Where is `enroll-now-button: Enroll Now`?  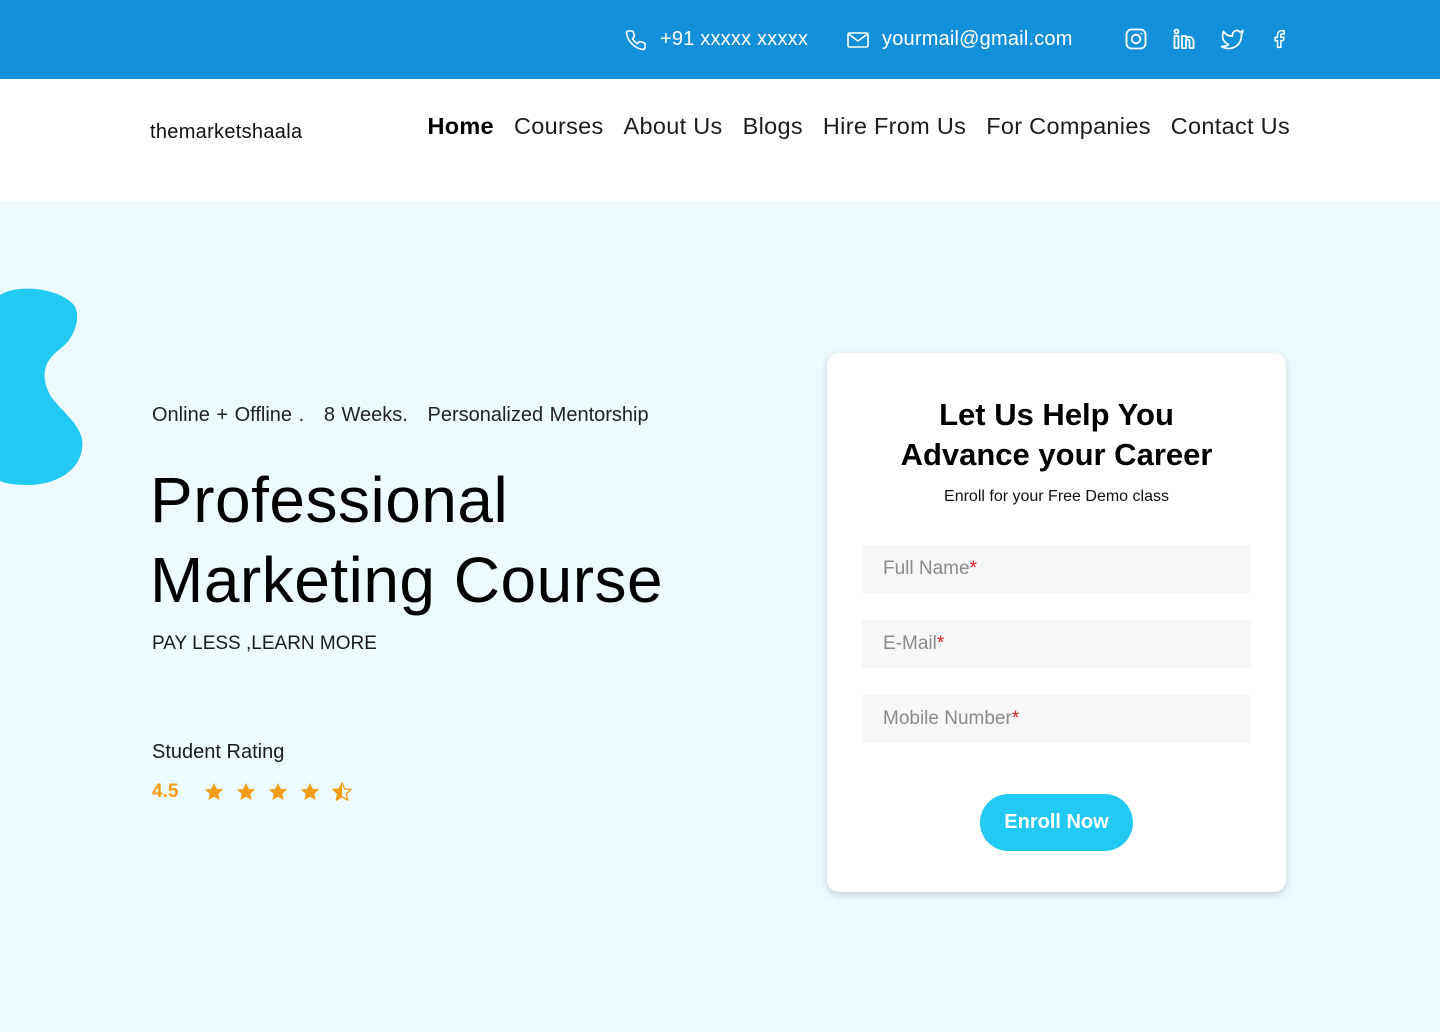
enroll-now-button: Enroll Now is located at coordinates (1056, 822).